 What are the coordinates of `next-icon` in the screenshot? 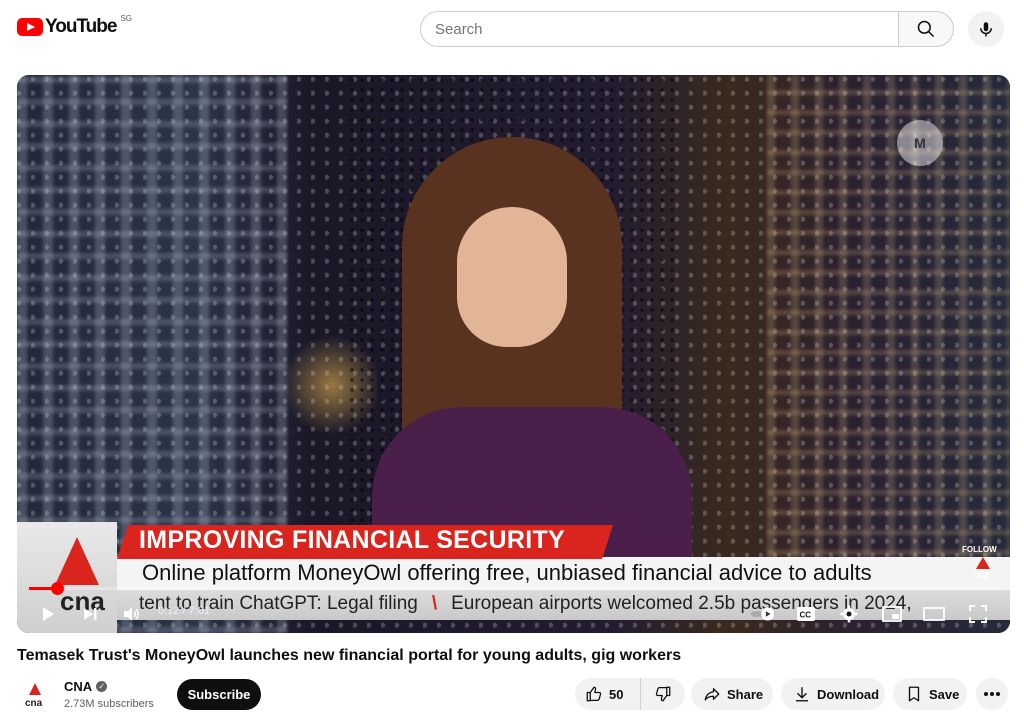 It's located at (90, 614).